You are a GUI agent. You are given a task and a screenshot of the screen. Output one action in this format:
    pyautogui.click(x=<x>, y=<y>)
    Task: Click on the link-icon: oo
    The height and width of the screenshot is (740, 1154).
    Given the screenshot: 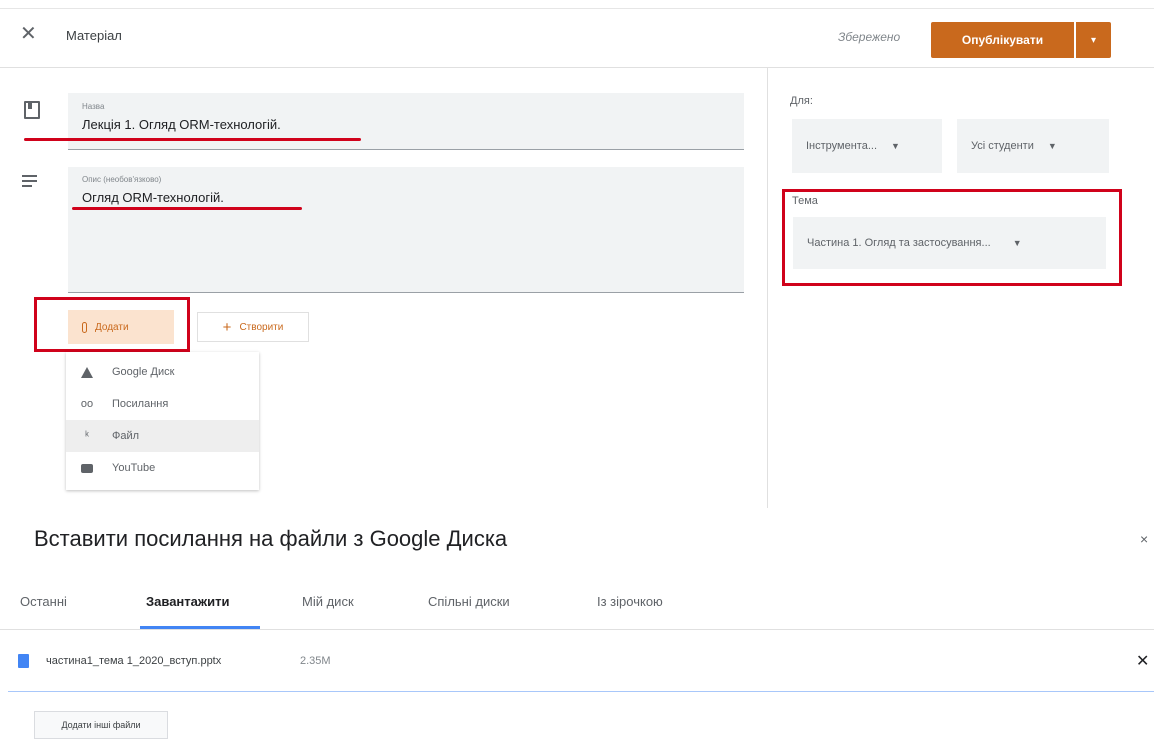 What is the action you would take?
    pyautogui.click(x=87, y=404)
    